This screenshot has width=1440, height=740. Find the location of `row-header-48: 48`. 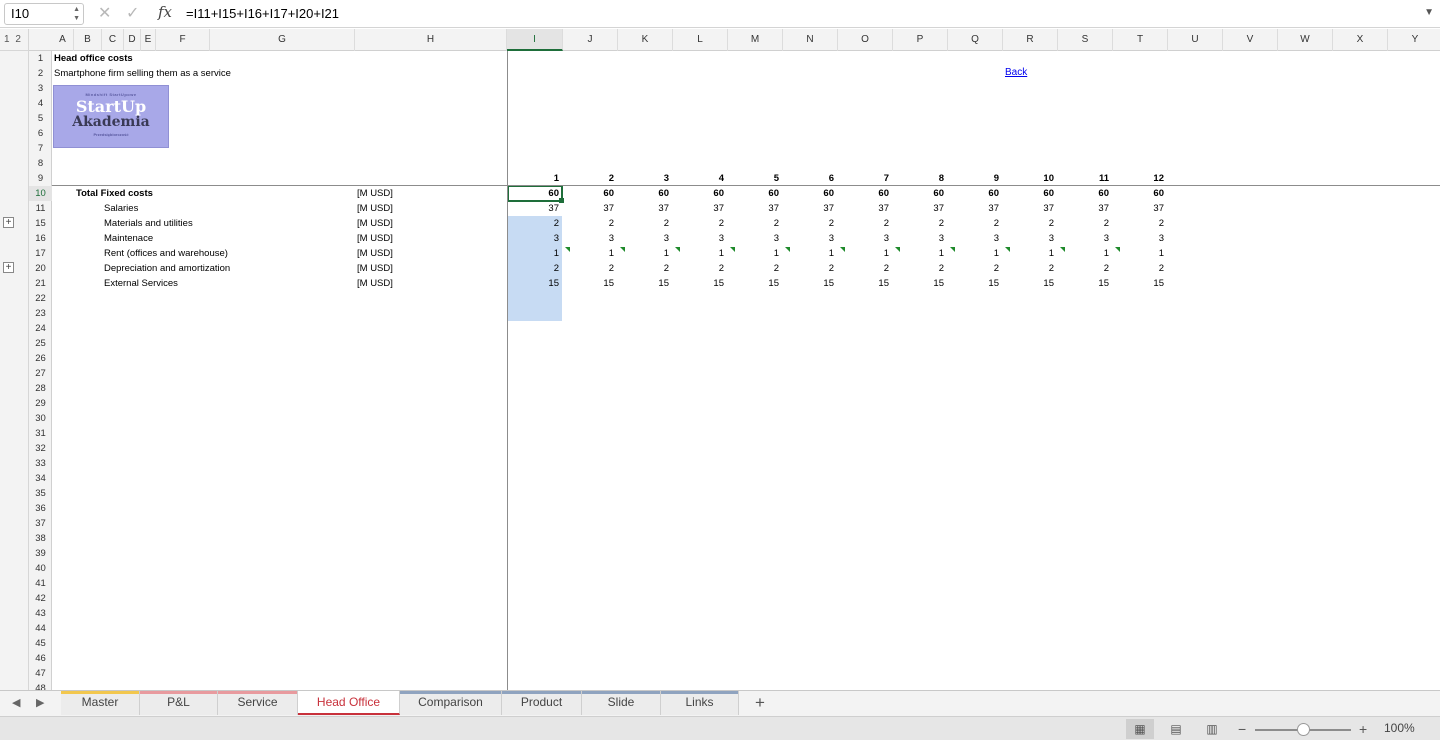

row-header-48: 48 is located at coordinates (40, 685).